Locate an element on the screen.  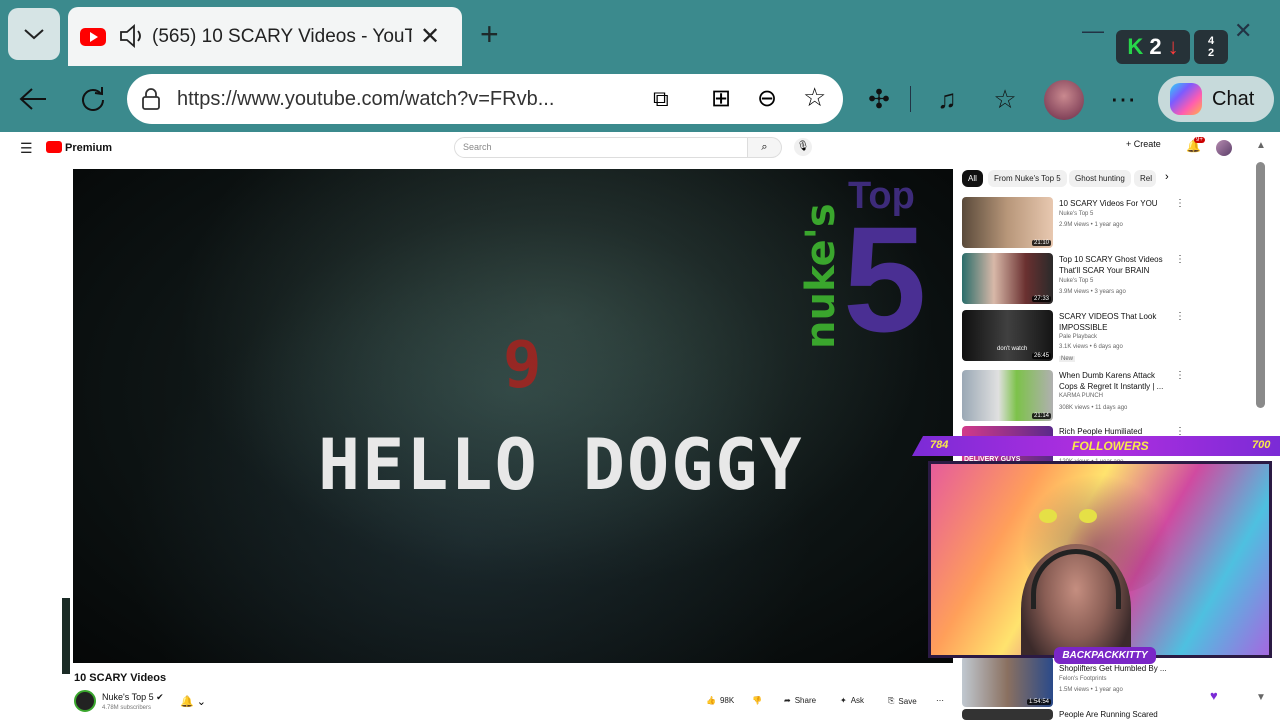
youtube-premium-label: Premium is located at coordinates (88, 148).